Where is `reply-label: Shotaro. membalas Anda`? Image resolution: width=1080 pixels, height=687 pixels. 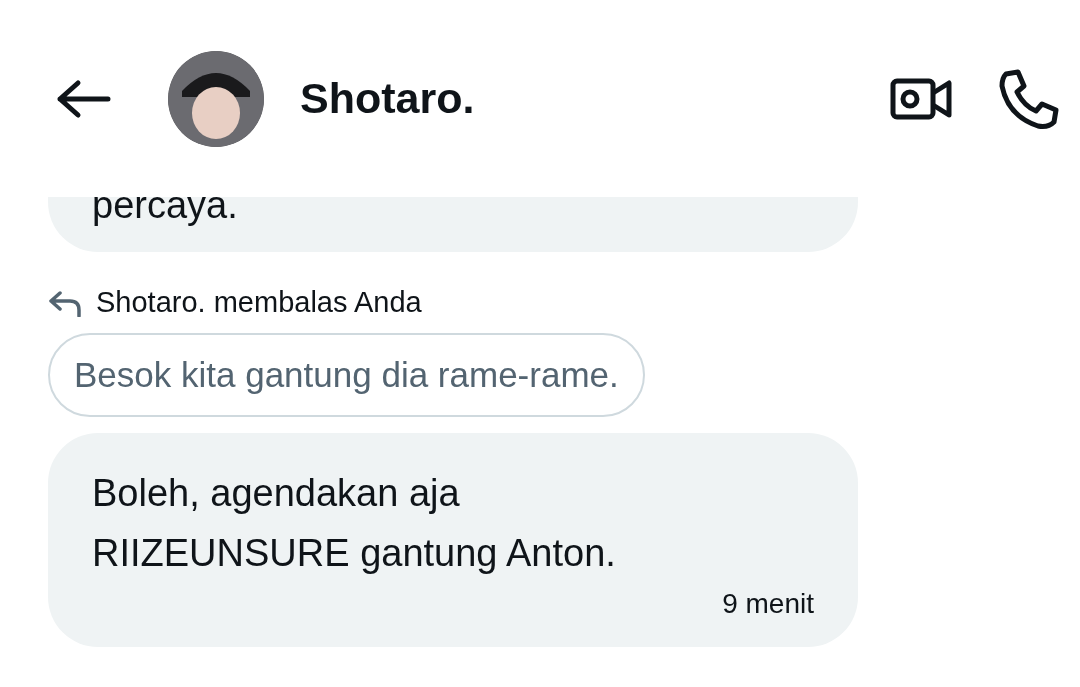
reply-label: Shotaro. membalas Anda is located at coordinates (259, 302).